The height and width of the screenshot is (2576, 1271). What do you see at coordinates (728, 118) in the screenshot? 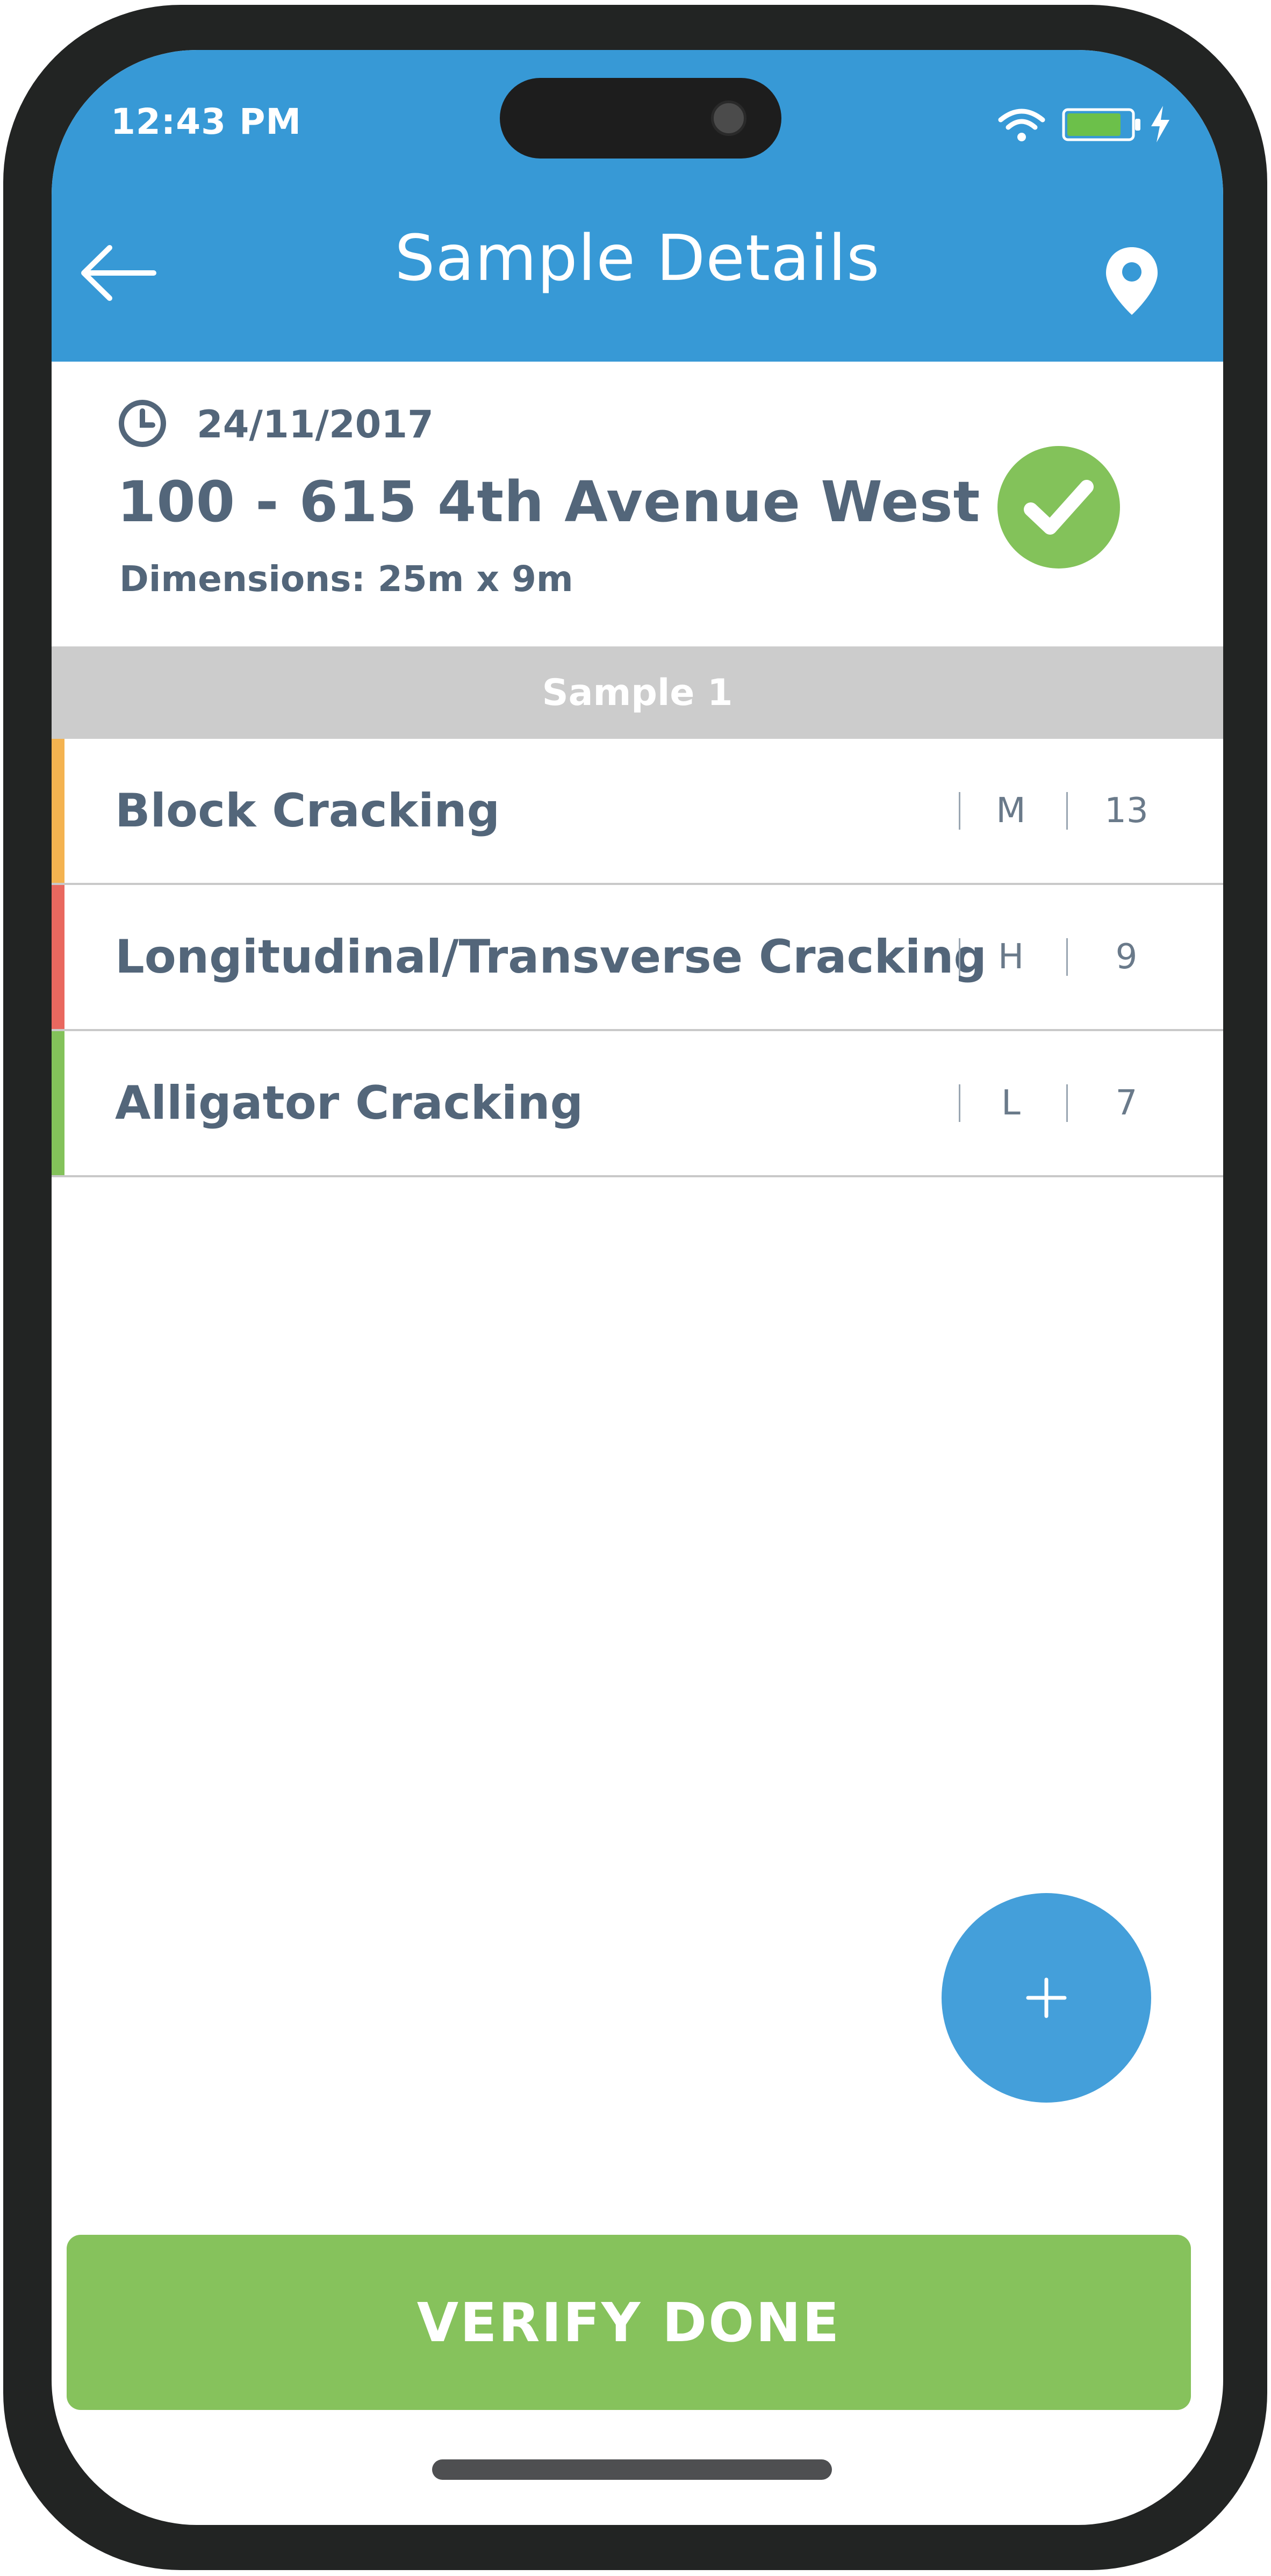
I see `camera-icon` at bounding box center [728, 118].